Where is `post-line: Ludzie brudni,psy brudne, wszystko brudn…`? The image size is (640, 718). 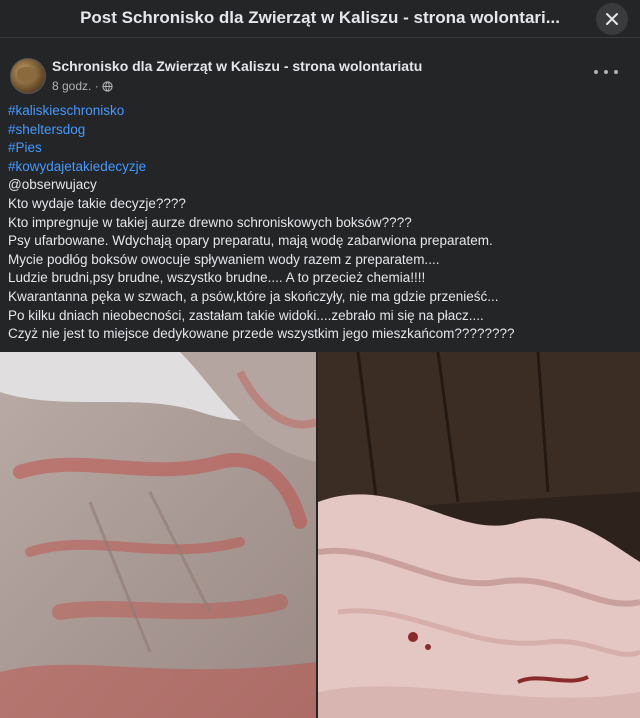 post-line: Ludzie brudni,psy brudne, wszystko brudn… is located at coordinates (217, 278).